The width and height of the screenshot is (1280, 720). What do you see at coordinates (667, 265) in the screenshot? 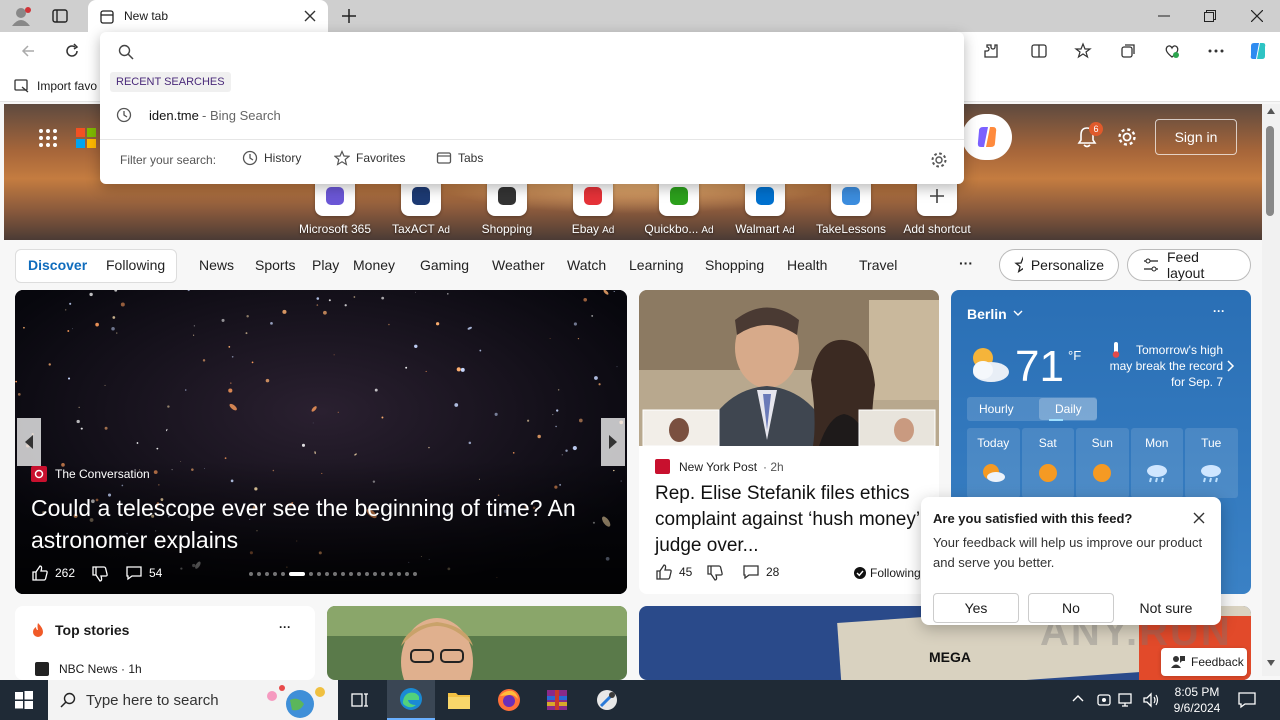
I see `category-learning: Learning` at bounding box center [667, 265].